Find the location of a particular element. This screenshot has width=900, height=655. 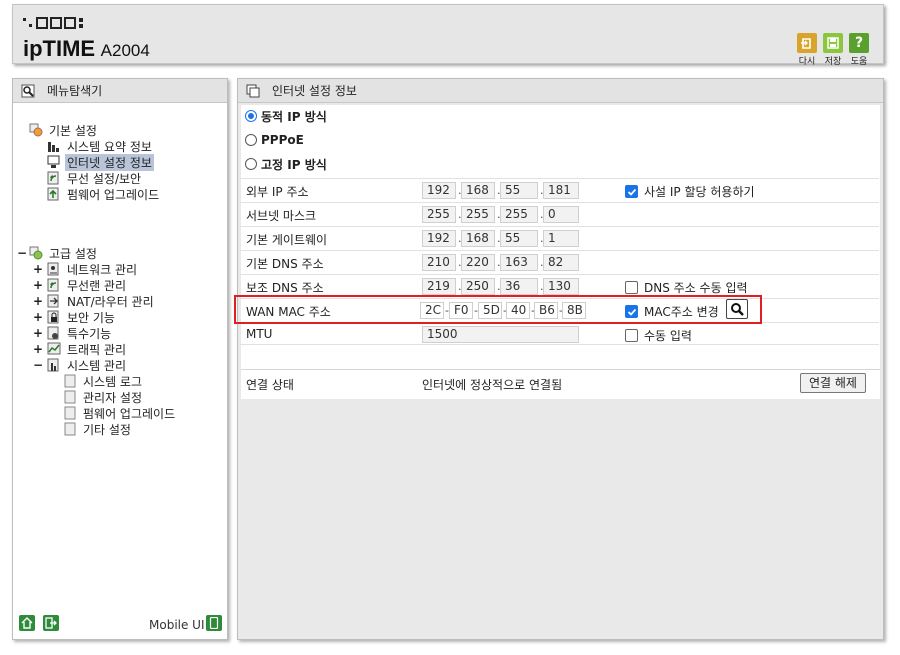

sidebar-item-label: 특수기능 is located at coordinates (89, 333).